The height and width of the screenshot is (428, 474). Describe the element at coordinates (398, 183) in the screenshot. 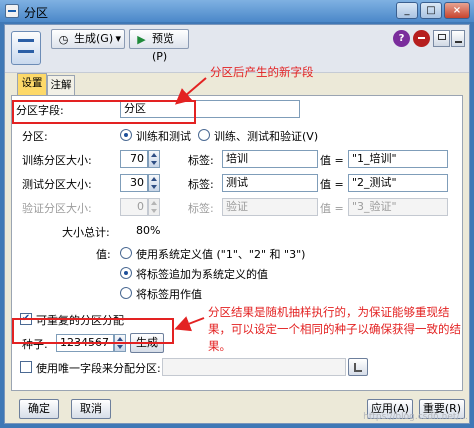

I see `test-value-input: "2_测试"` at that location.